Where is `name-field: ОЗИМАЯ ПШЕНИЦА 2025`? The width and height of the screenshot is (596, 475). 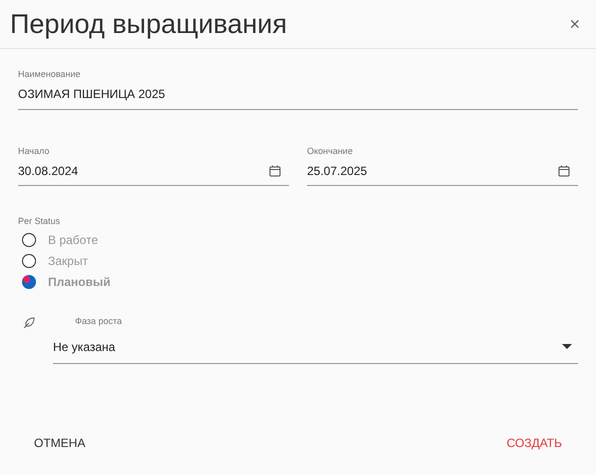 name-field: ОЗИМАЯ ПШЕНИЦА 2025 is located at coordinates (298, 94).